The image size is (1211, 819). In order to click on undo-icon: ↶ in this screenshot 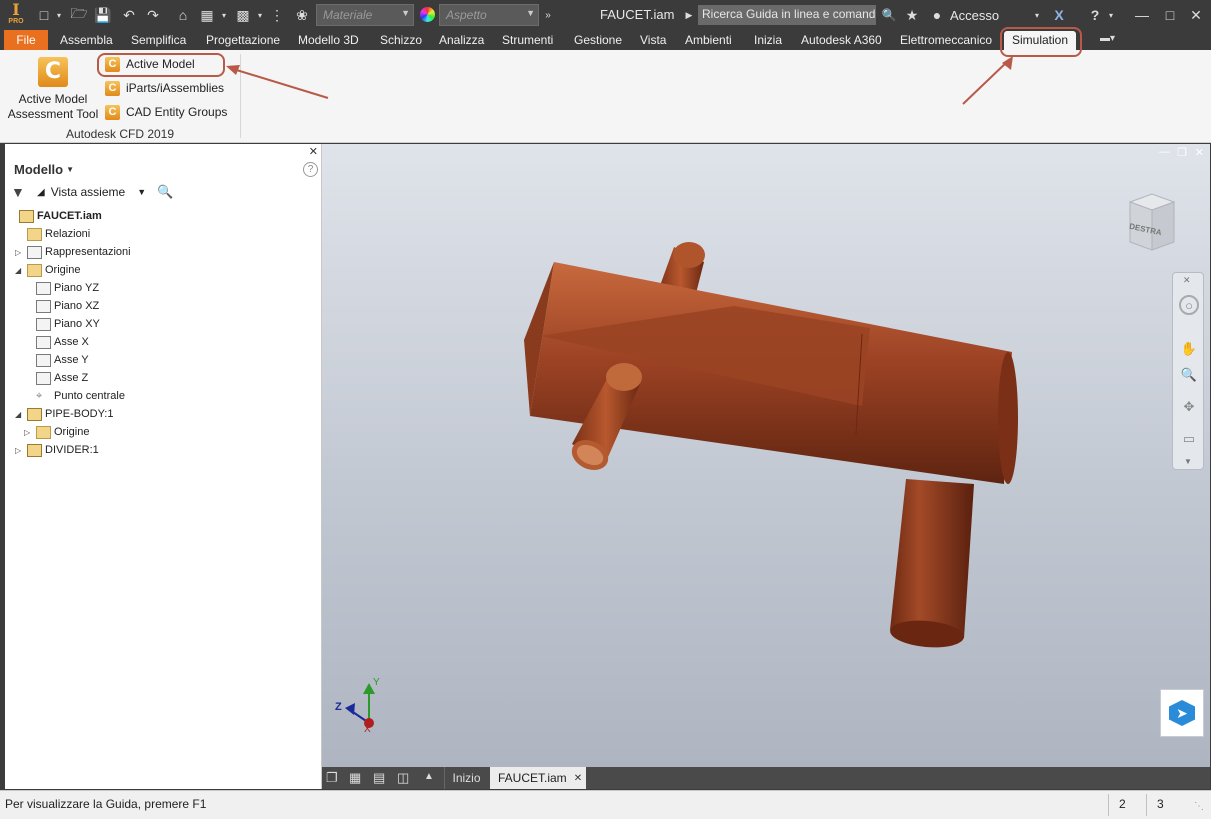, I will do `click(129, 15)`.